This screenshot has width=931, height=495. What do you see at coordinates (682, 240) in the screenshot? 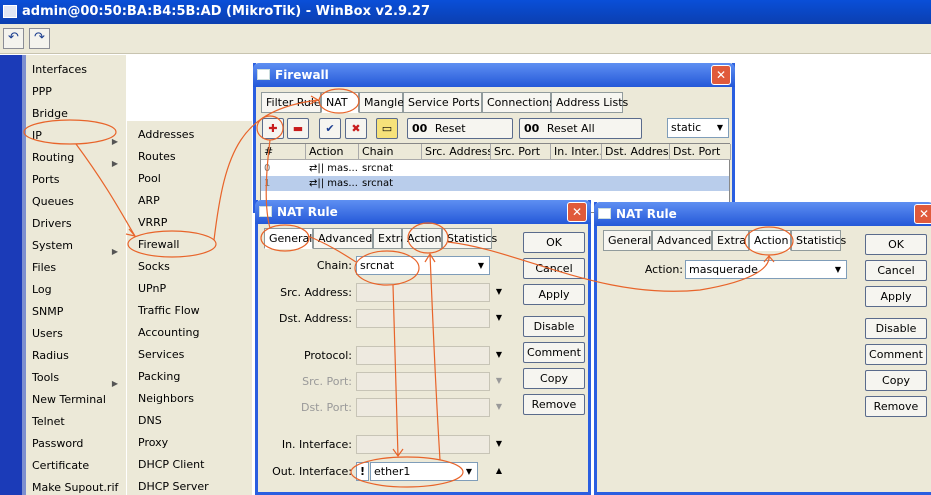
I see `tab-advanced: Advanced` at bounding box center [682, 240].